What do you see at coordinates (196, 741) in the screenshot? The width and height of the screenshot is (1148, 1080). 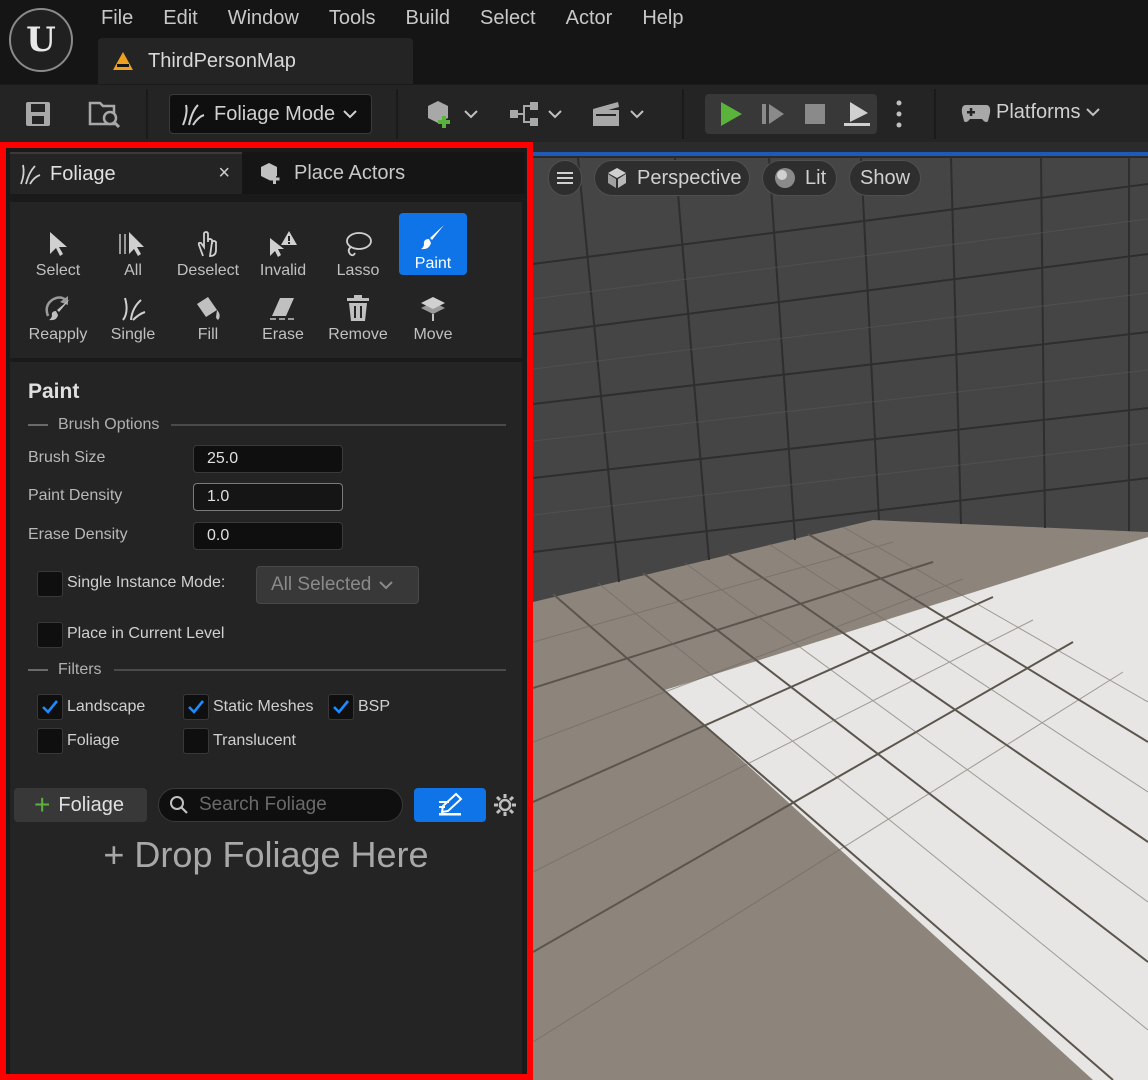 I see `filter-translucent-checkbox` at bounding box center [196, 741].